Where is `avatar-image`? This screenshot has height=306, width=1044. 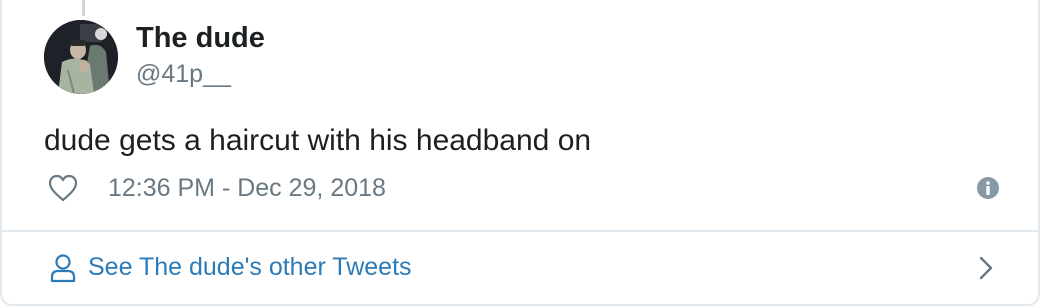 avatar-image is located at coordinates (81, 57).